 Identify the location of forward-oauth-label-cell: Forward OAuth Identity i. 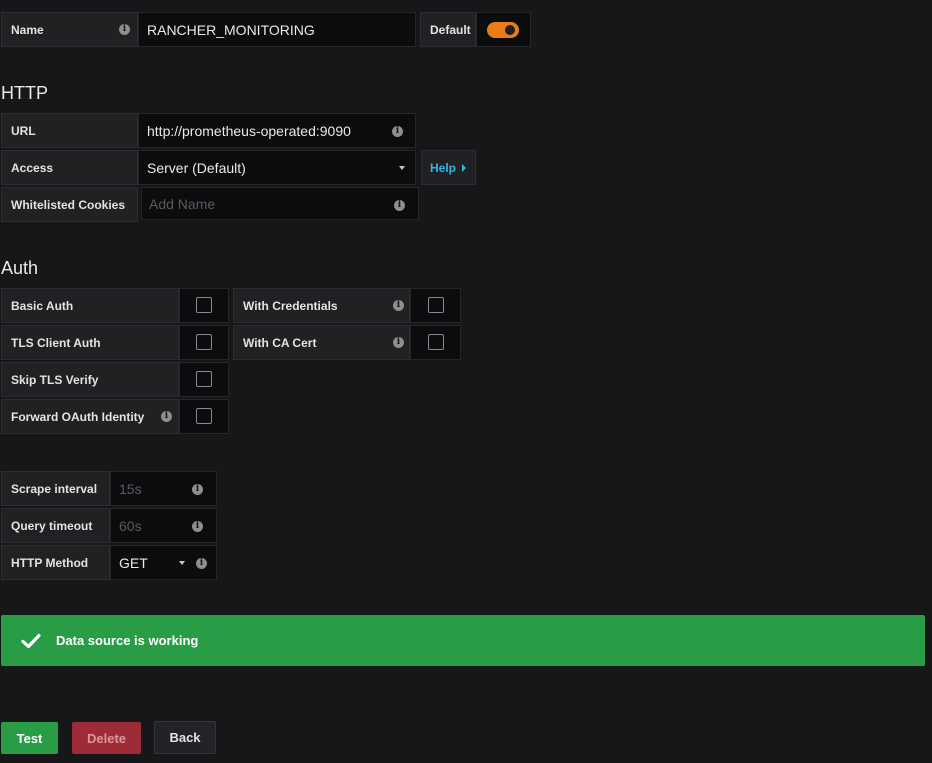
(90, 416).